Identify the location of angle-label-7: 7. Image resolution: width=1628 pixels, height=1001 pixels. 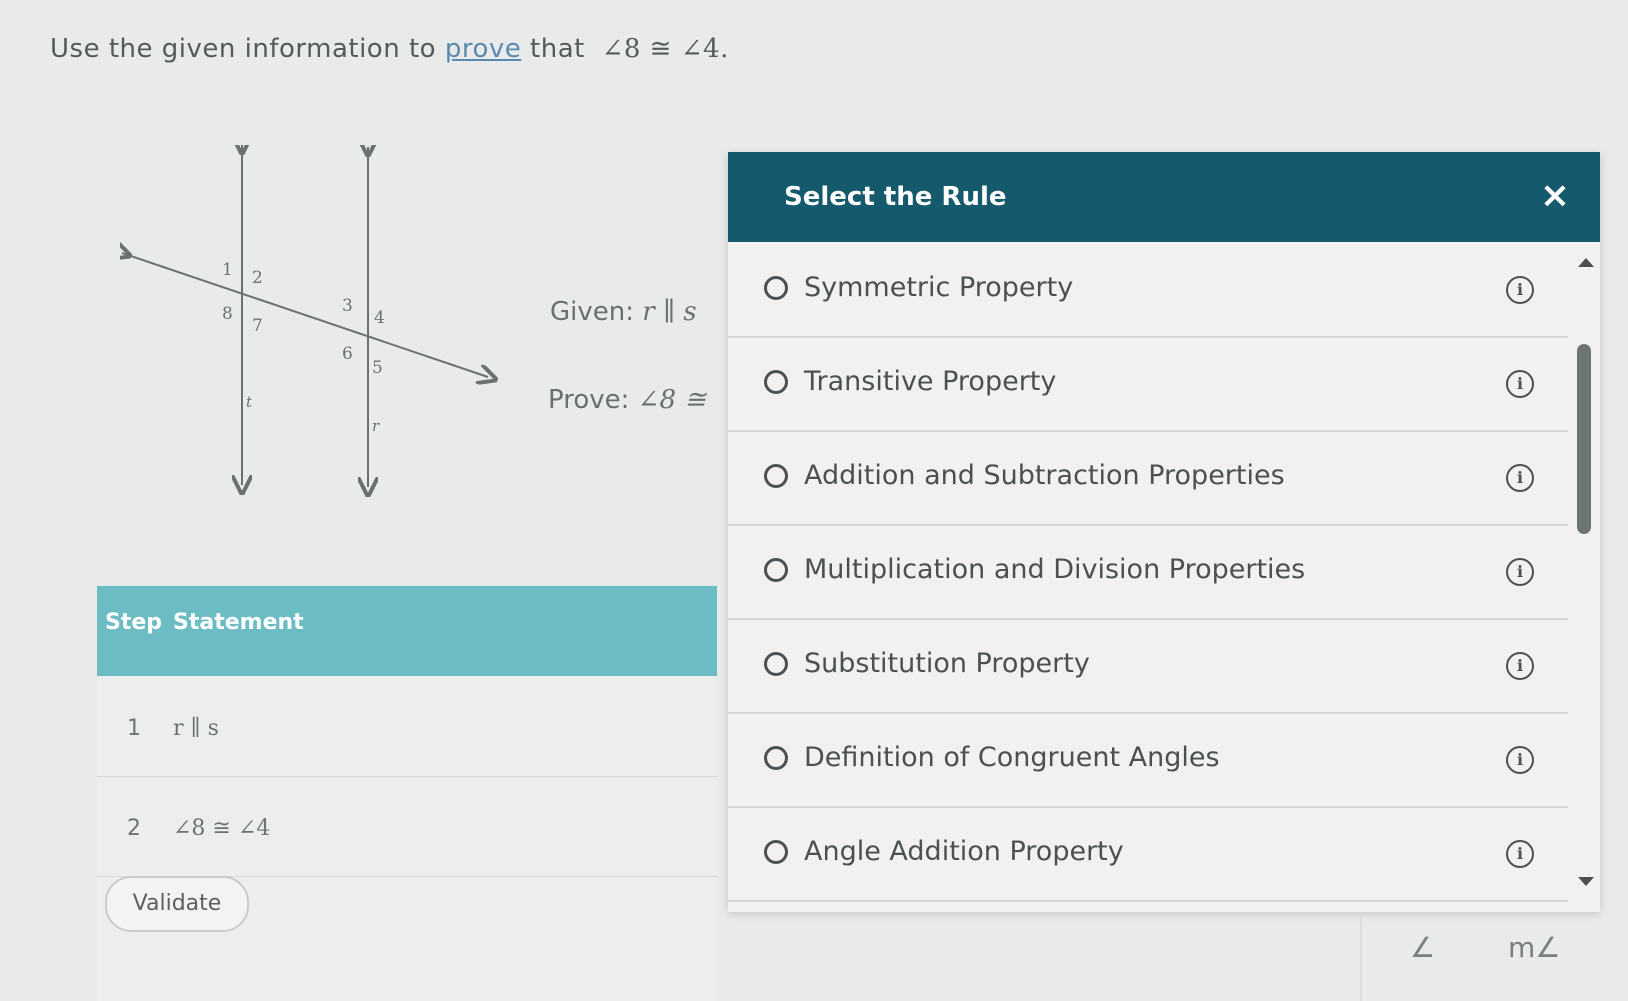
(257, 326).